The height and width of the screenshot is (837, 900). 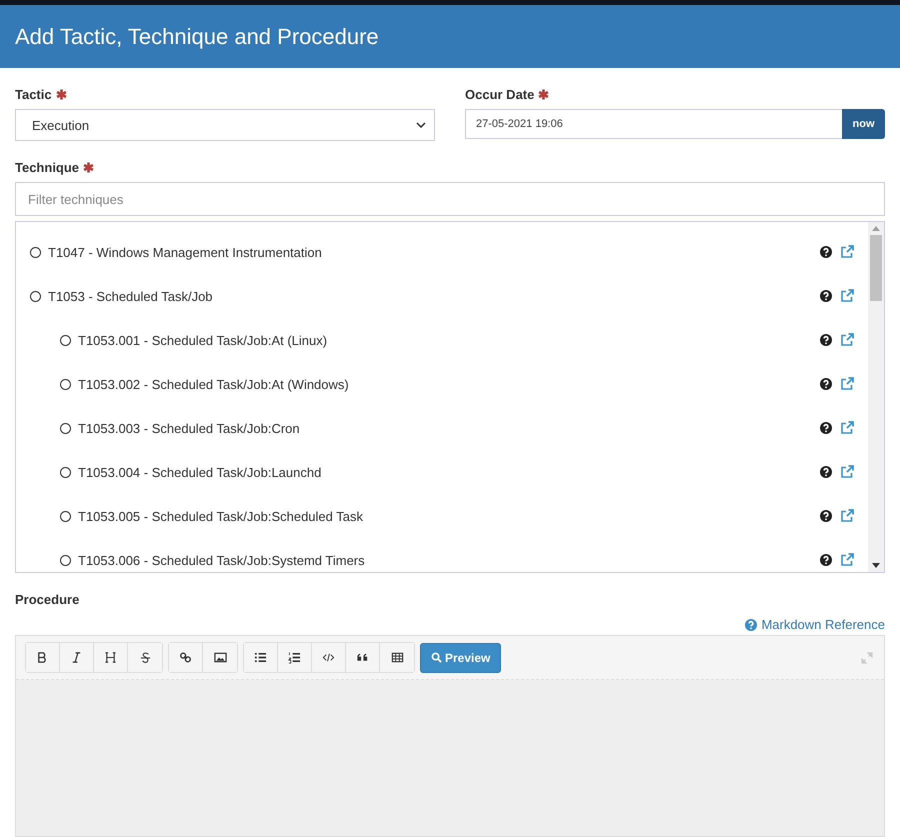 What do you see at coordinates (203, 340) in the screenshot?
I see `technique-label: T1053.001 - Scheduled Task/Job:At (Linux)` at bounding box center [203, 340].